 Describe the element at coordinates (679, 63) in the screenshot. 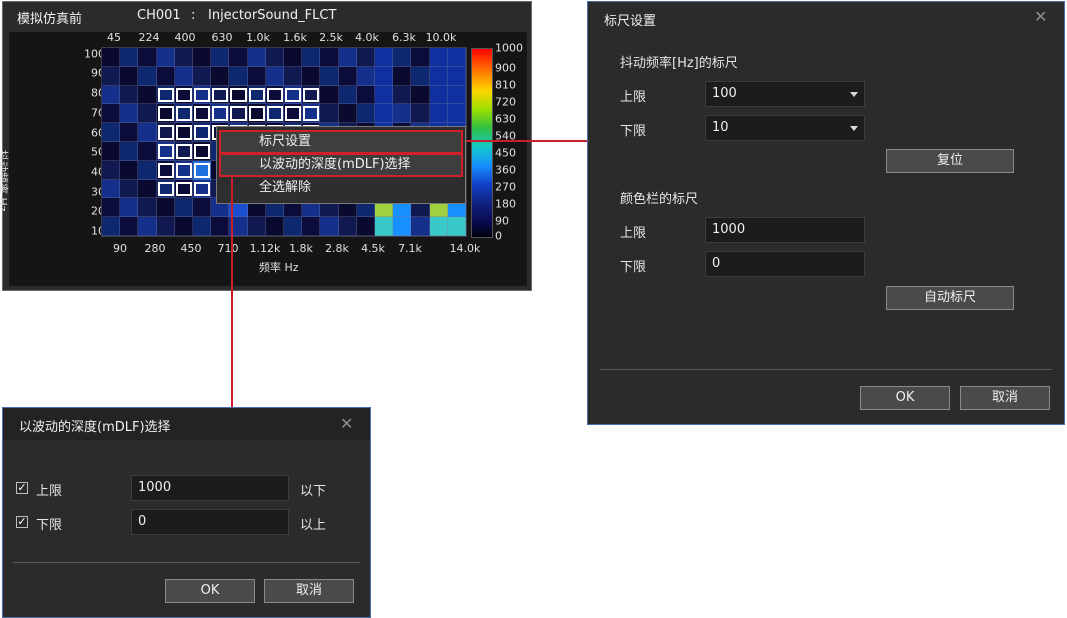

I see `section-heading-frequency: 抖动频率[Hz]的标尺` at that location.